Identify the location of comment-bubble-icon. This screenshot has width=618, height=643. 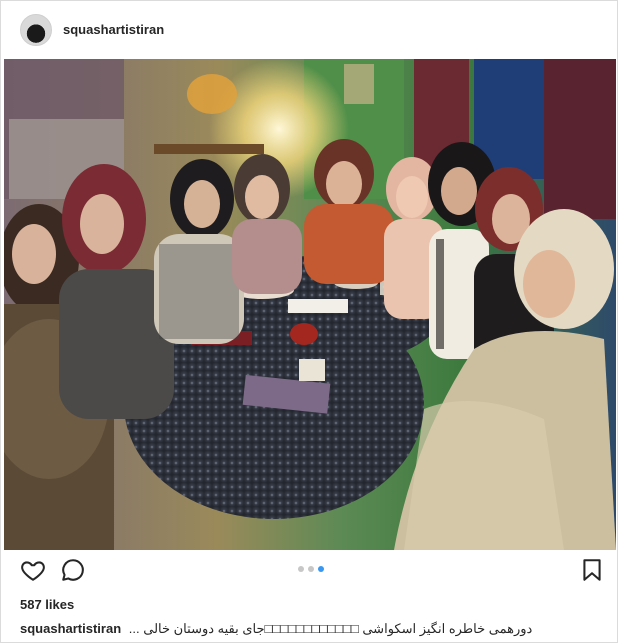
(73, 570).